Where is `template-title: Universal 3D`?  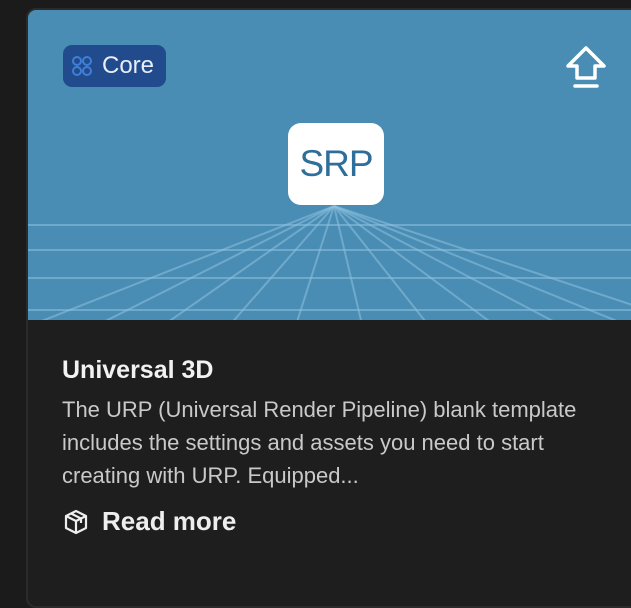 template-title: Universal 3D is located at coordinates (138, 370).